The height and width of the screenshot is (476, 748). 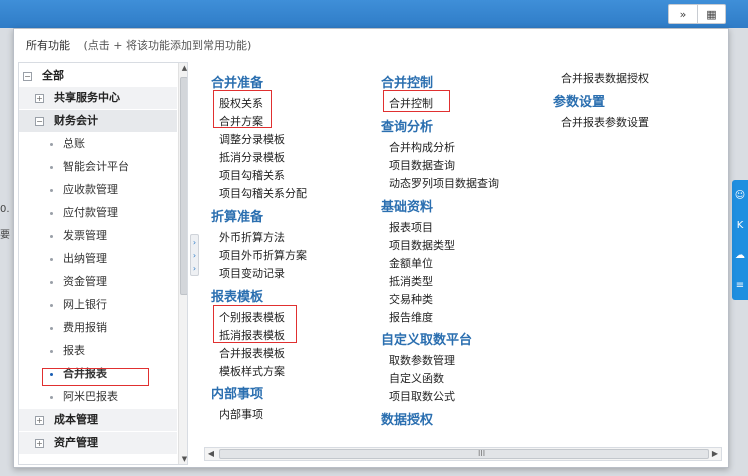 What do you see at coordinates (263, 193) in the screenshot?
I see `func-item-check-allocation: 项目勾稽关系分配` at bounding box center [263, 193].